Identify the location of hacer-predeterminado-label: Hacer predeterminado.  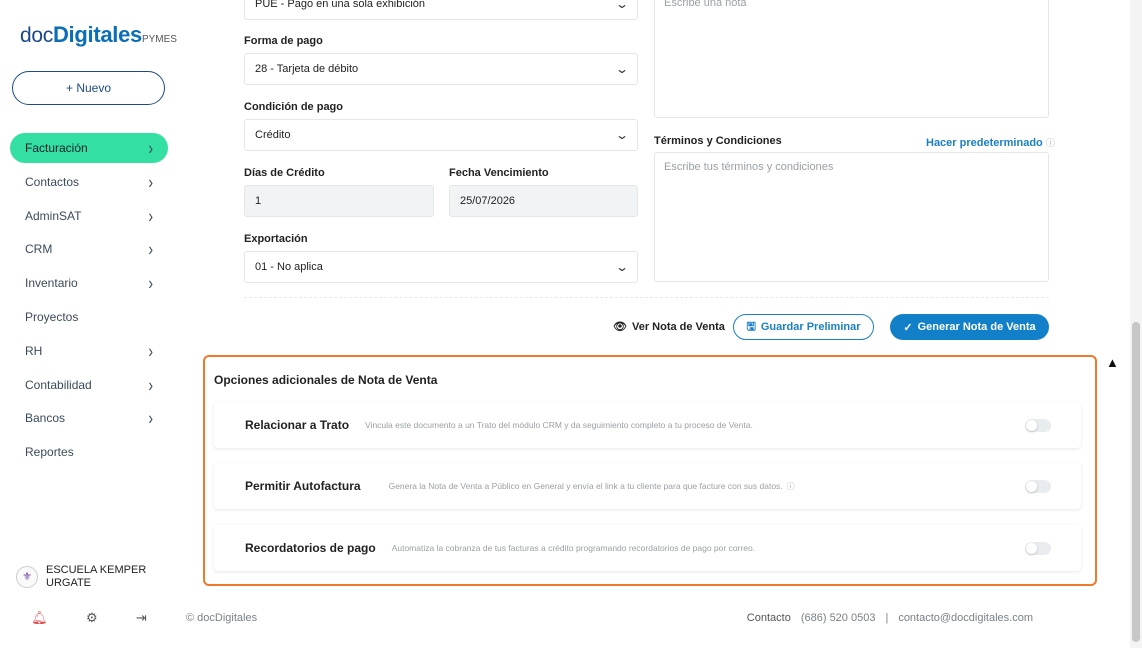
(984, 143).